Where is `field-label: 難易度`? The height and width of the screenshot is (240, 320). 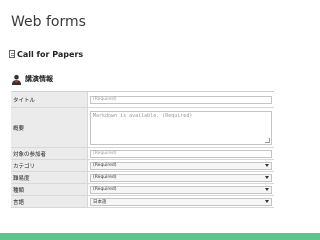 field-label: 難易度 is located at coordinates (49, 177).